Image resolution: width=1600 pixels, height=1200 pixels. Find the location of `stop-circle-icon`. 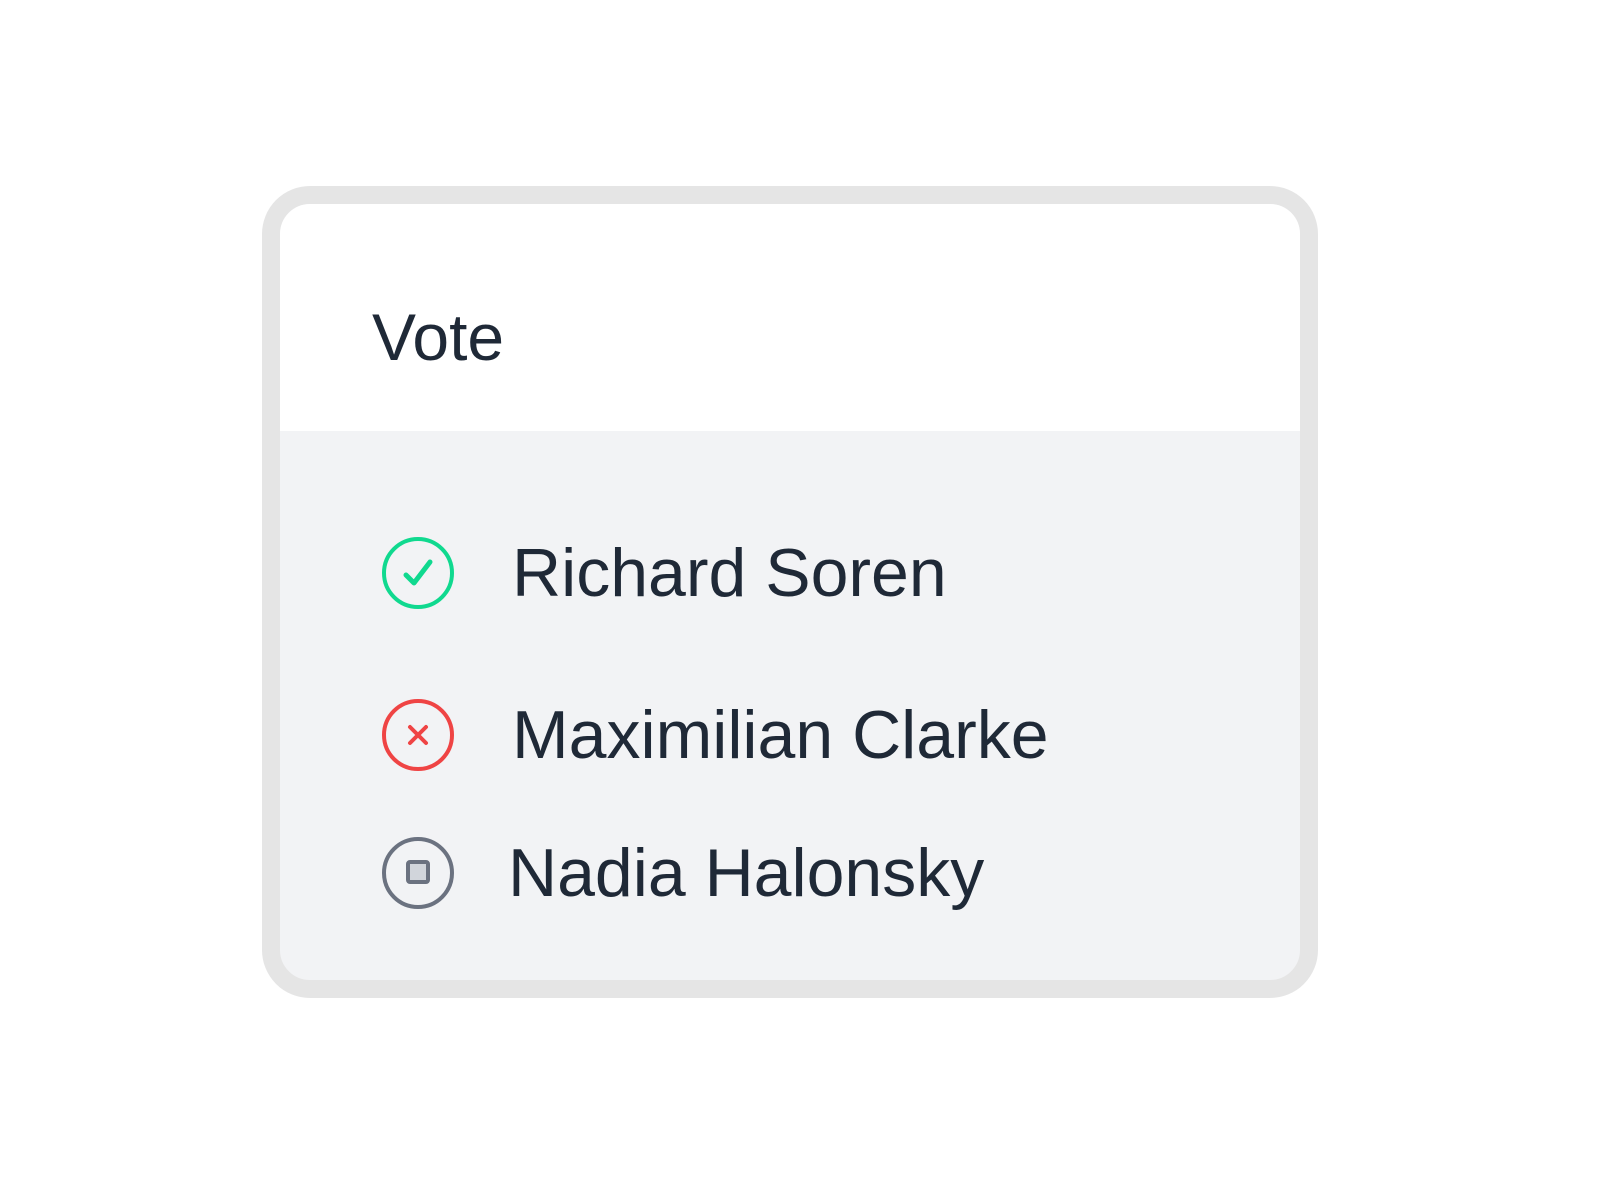

stop-circle-icon is located at coordinates (418, 873).